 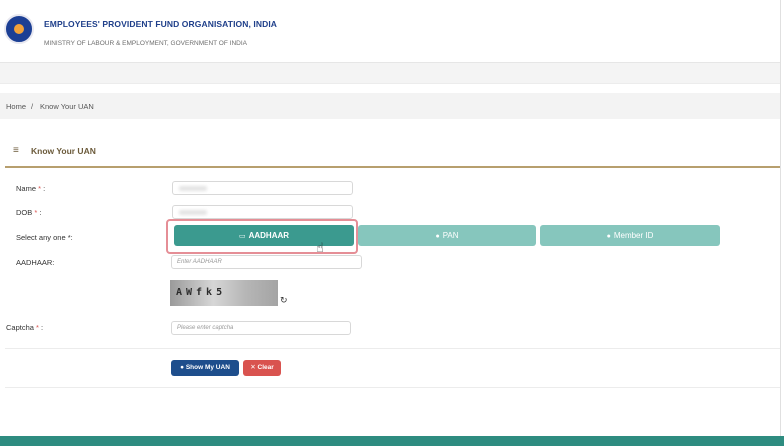 What do you see at coordinates (67, 106) in the screenshot?
I see `breadcrumb-current: Know Your UAN` at bounding box center [67, 106].